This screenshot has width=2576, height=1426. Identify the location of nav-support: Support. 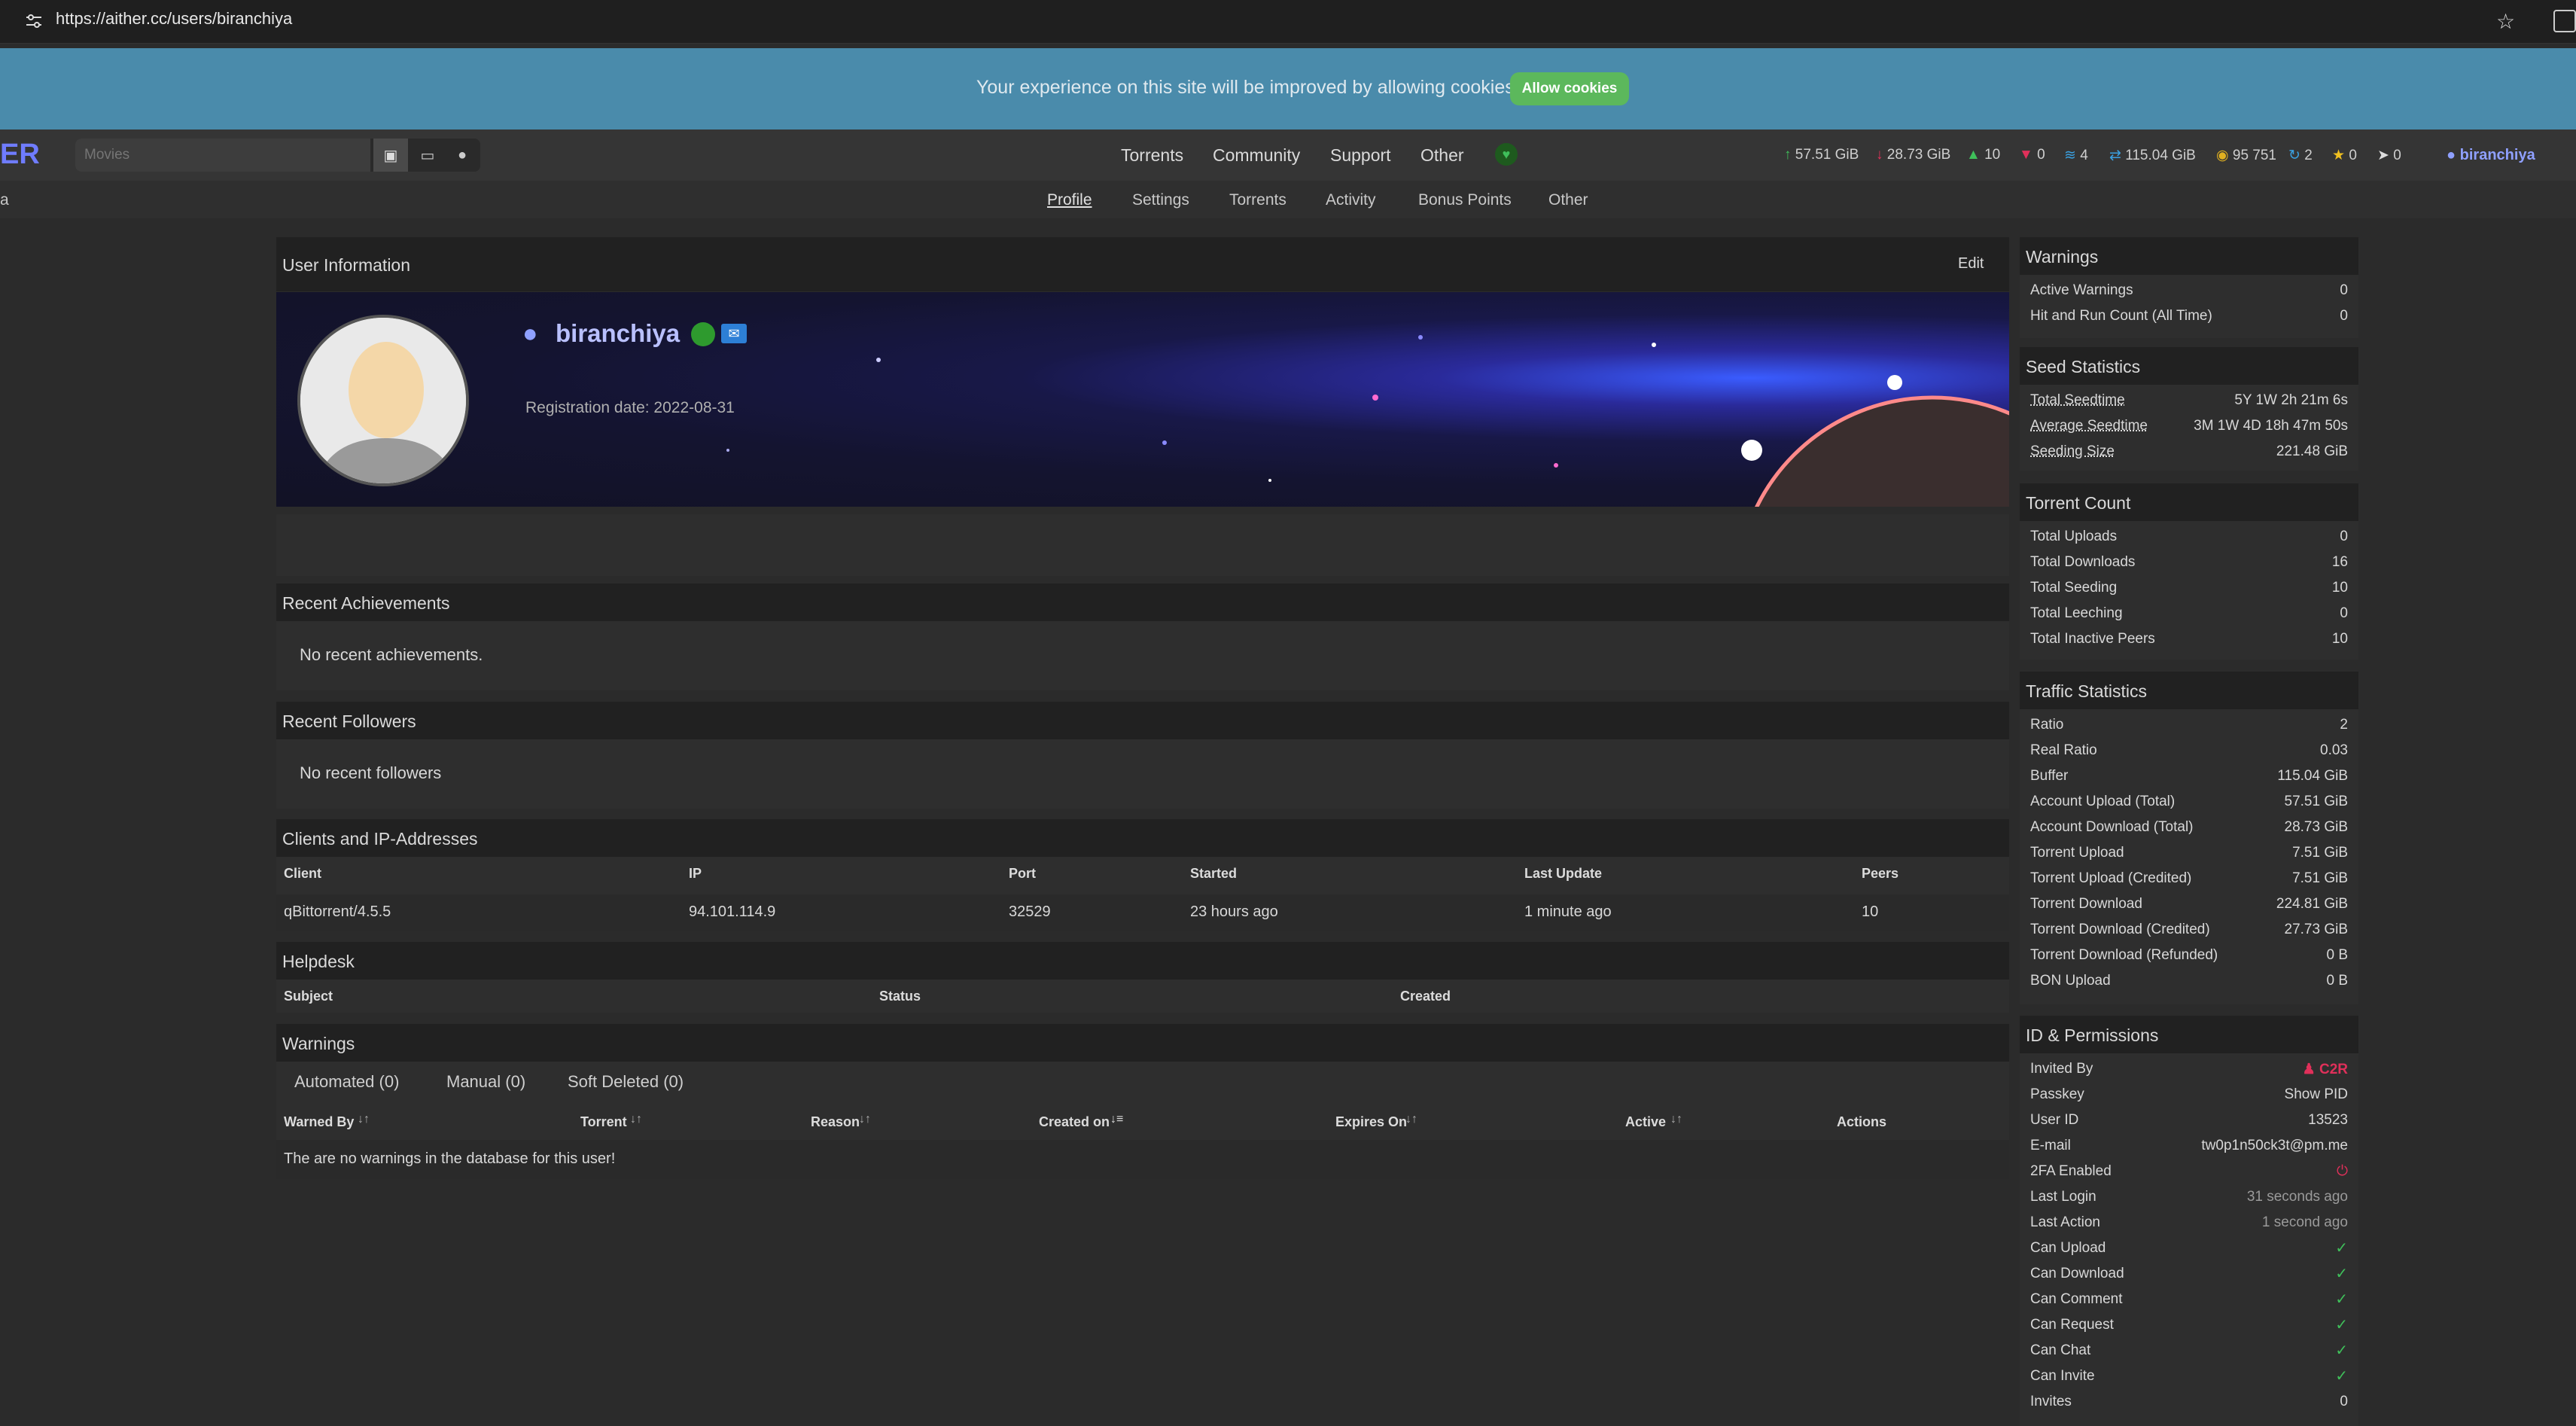
(1360, 155).